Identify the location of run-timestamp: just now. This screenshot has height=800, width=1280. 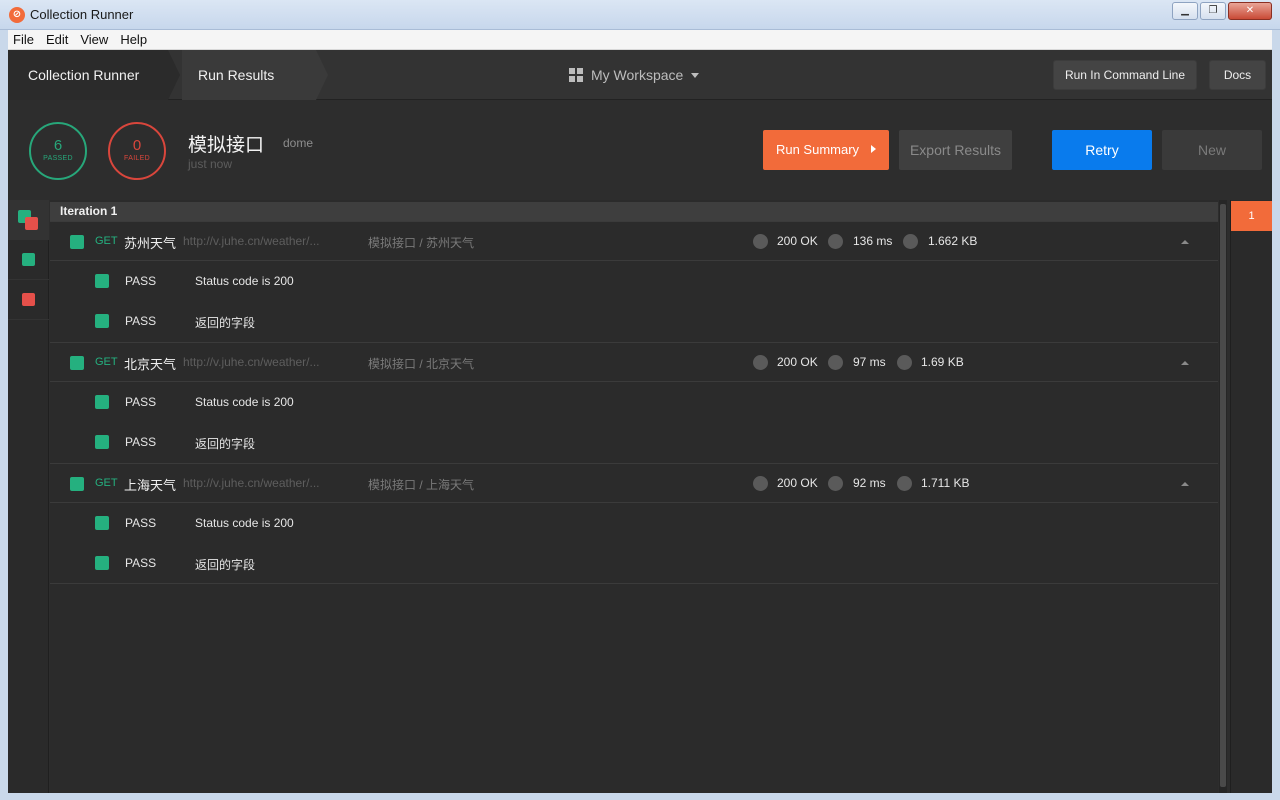
(210, 164).